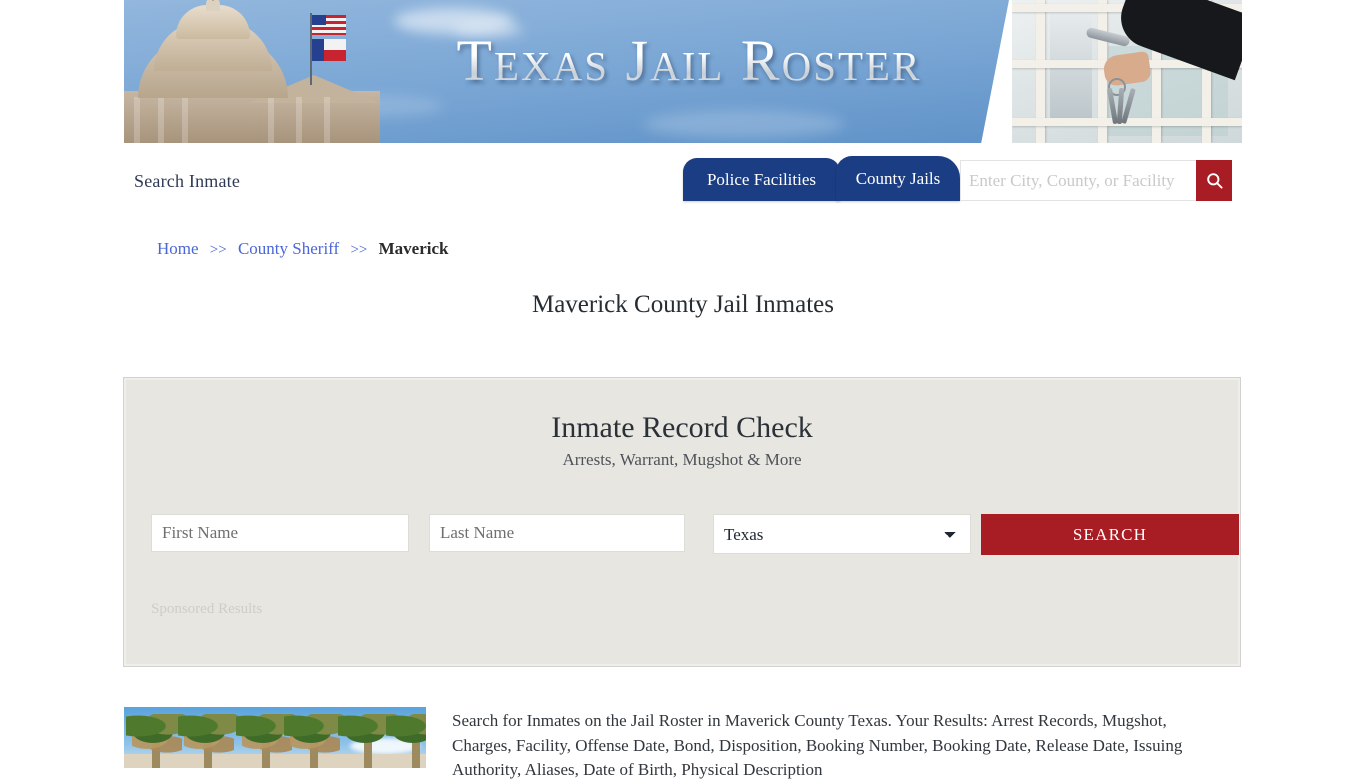 Image resolution: width=1366 pixels, height=783 pixels. Describe the element at coordinates (413, 248) in the screenshot. I see `breadcrumb-item-current: Maverick` at that location.